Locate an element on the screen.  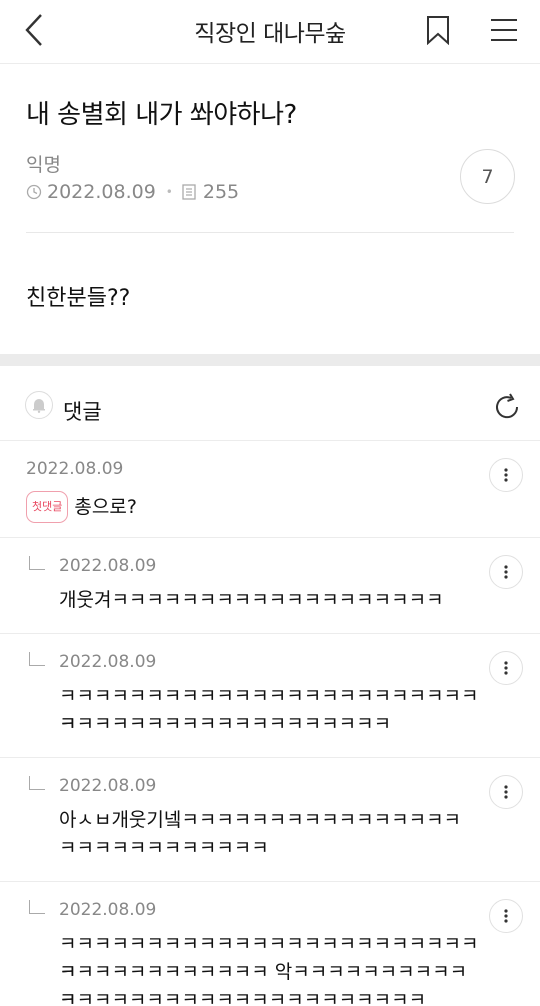
post-meta: 2022.08.09 • 255 is located at coordinates (132, 192).